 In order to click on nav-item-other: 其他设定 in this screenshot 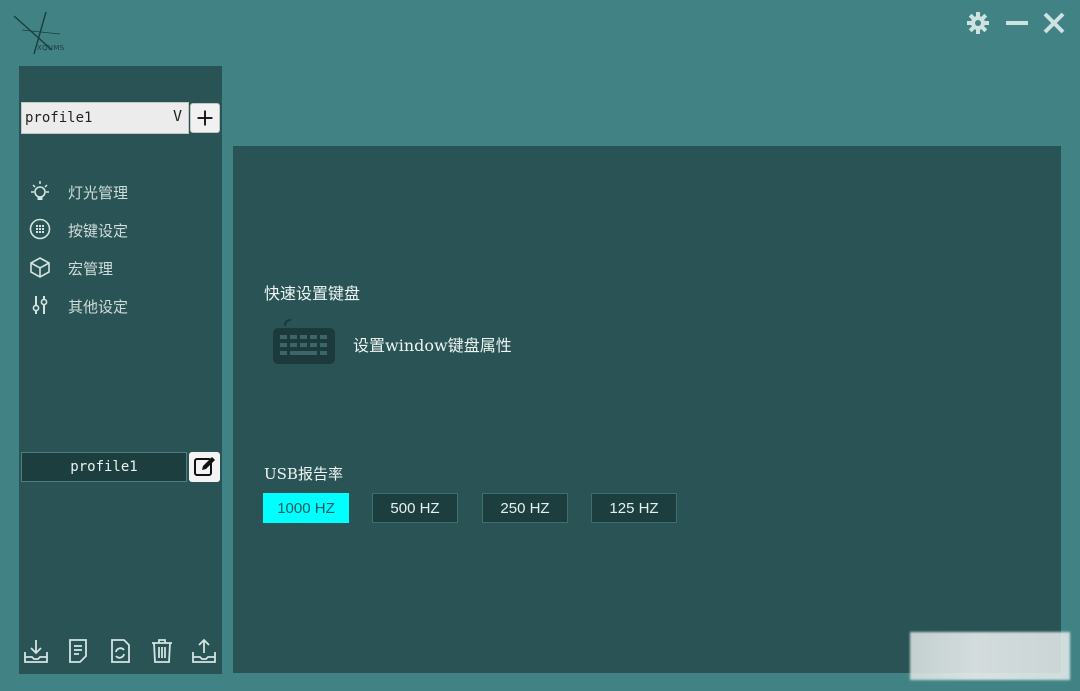, I will do `click(121, 305)`.